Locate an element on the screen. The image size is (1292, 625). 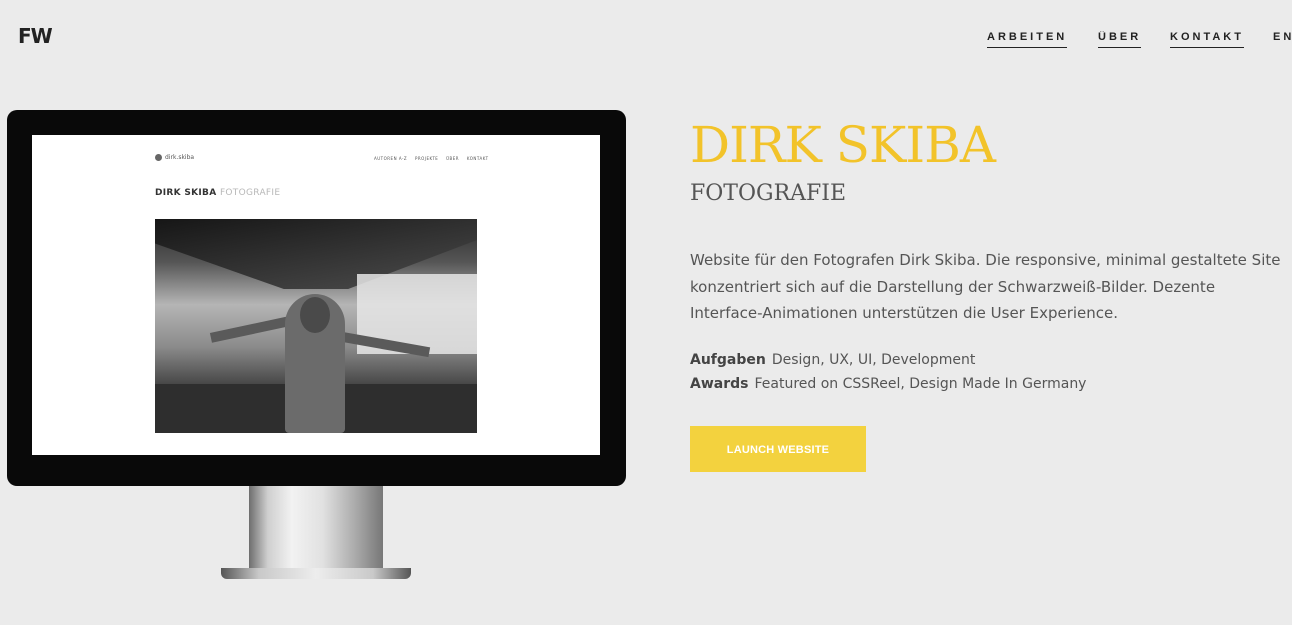
preview-logo-icon is located at coordinates (158, 157).